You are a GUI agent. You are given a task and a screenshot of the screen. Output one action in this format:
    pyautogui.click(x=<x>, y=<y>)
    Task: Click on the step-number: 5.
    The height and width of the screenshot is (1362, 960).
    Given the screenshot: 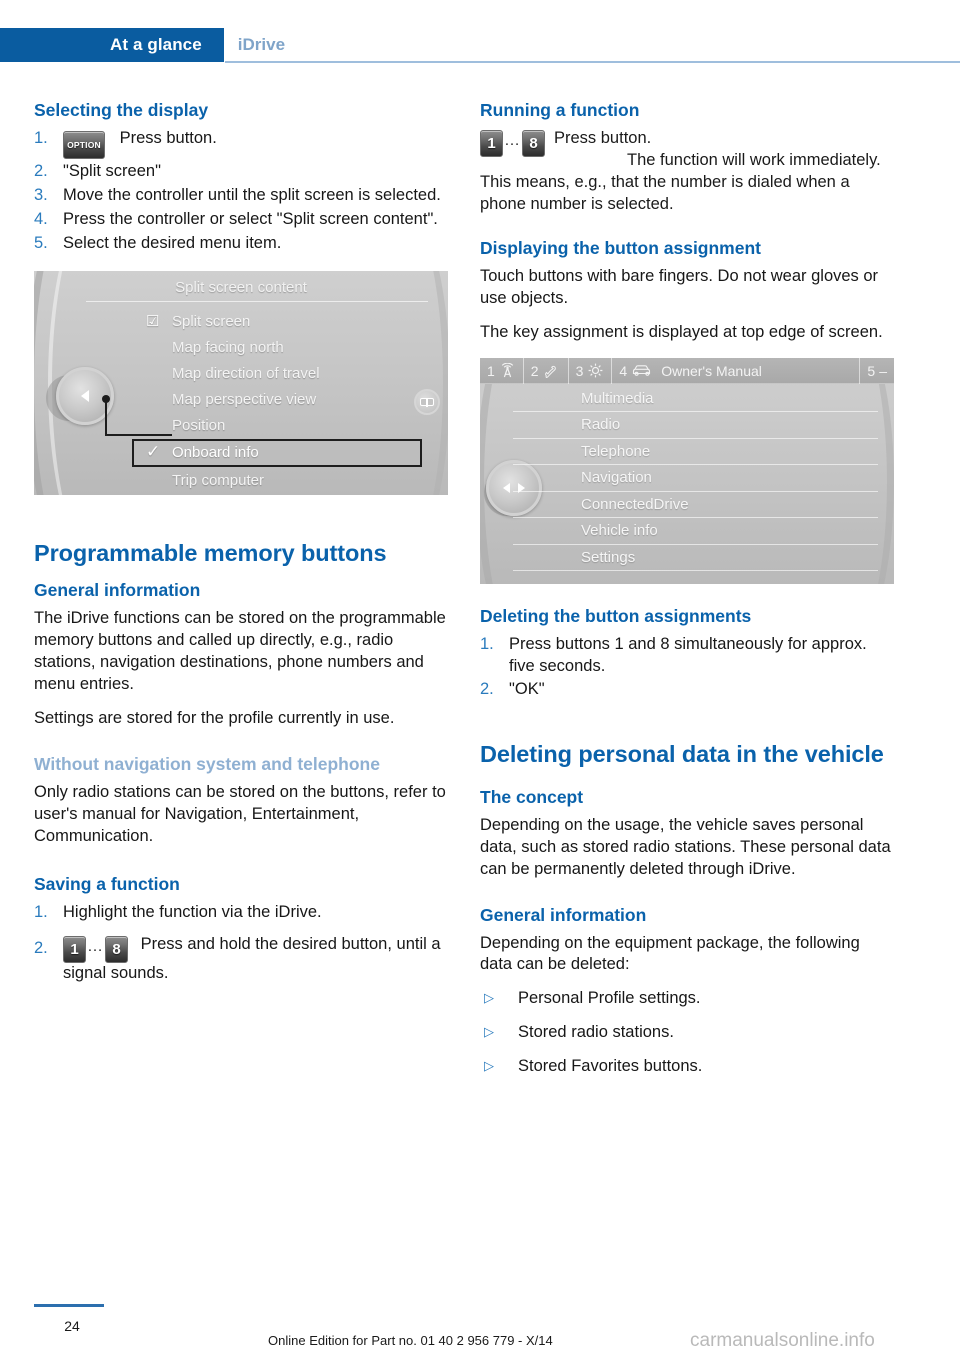 What is the action you would take?
    pyautogui.click(x=41, y=243)
    